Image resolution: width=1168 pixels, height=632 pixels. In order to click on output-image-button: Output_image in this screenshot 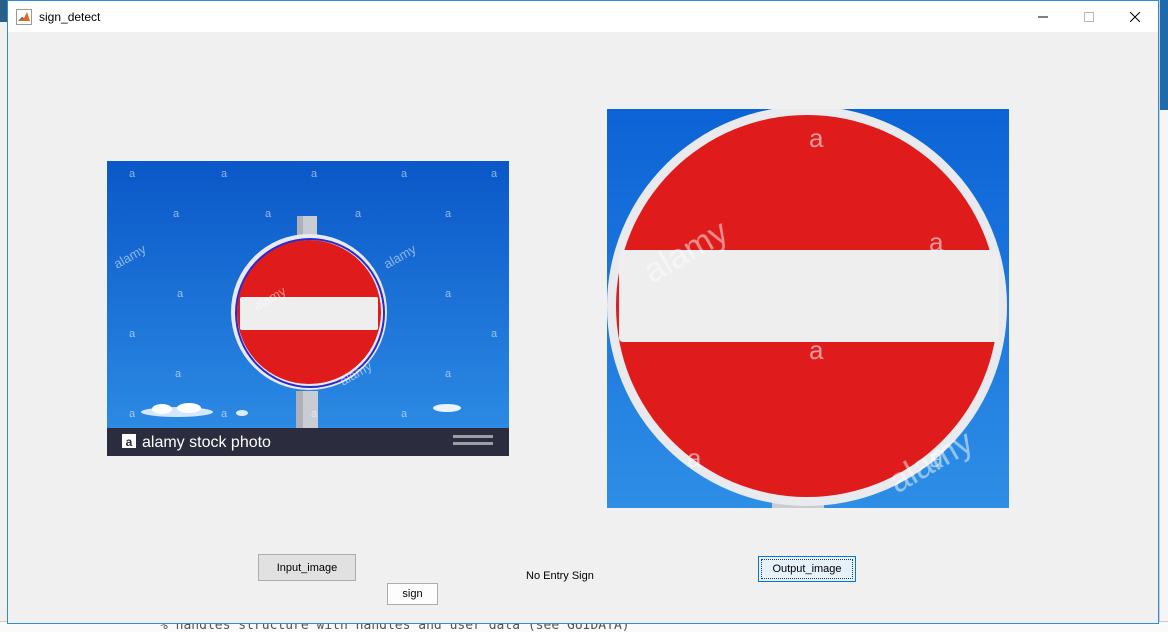, I will do `click(807, 569)`.